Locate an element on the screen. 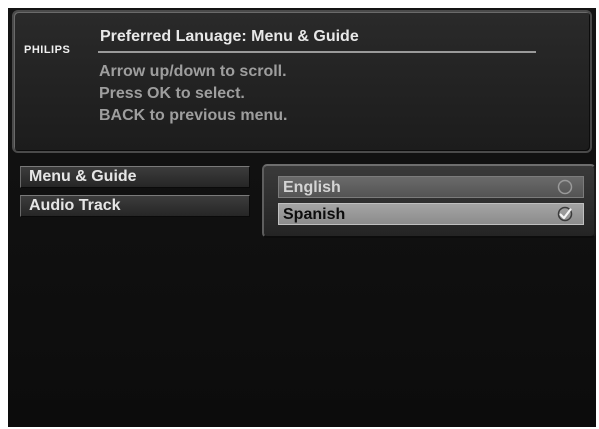 The height and width of the screenshot is (429, 599). instruction-scroll: Arrow up/down to scroll. is located at coordinates (193, 71).